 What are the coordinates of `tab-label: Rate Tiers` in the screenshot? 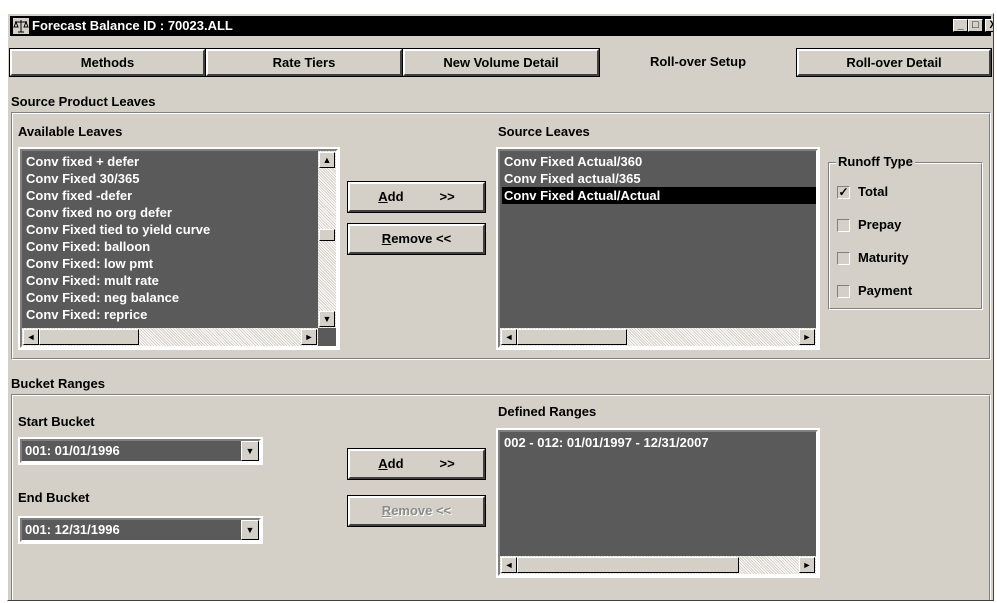 It's located at (304, 62).